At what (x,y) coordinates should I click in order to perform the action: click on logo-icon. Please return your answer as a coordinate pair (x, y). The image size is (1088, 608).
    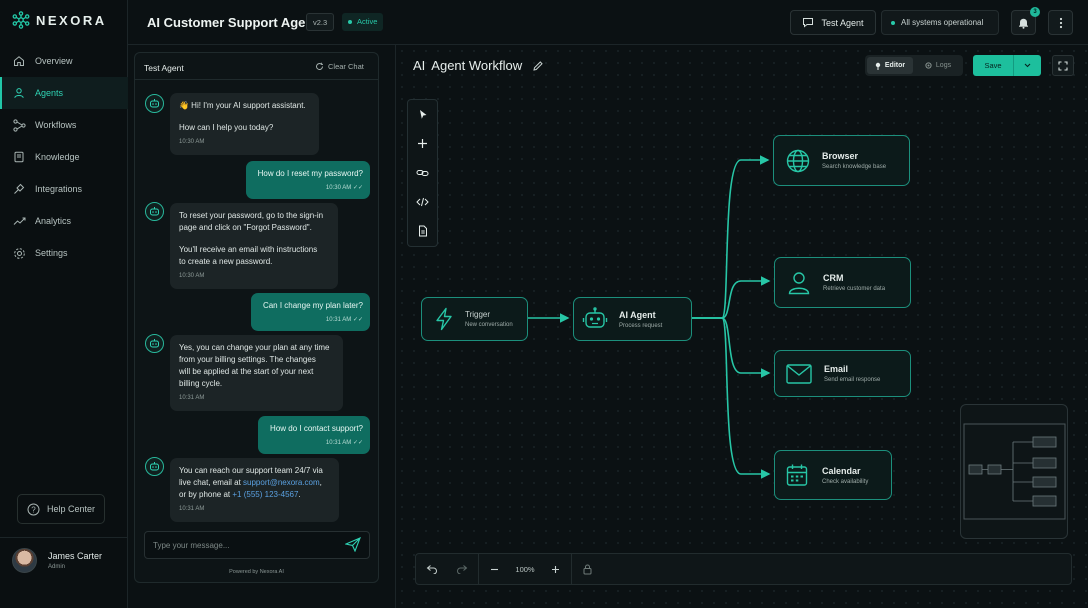
    Looking at the image, I should click on (21, 20).